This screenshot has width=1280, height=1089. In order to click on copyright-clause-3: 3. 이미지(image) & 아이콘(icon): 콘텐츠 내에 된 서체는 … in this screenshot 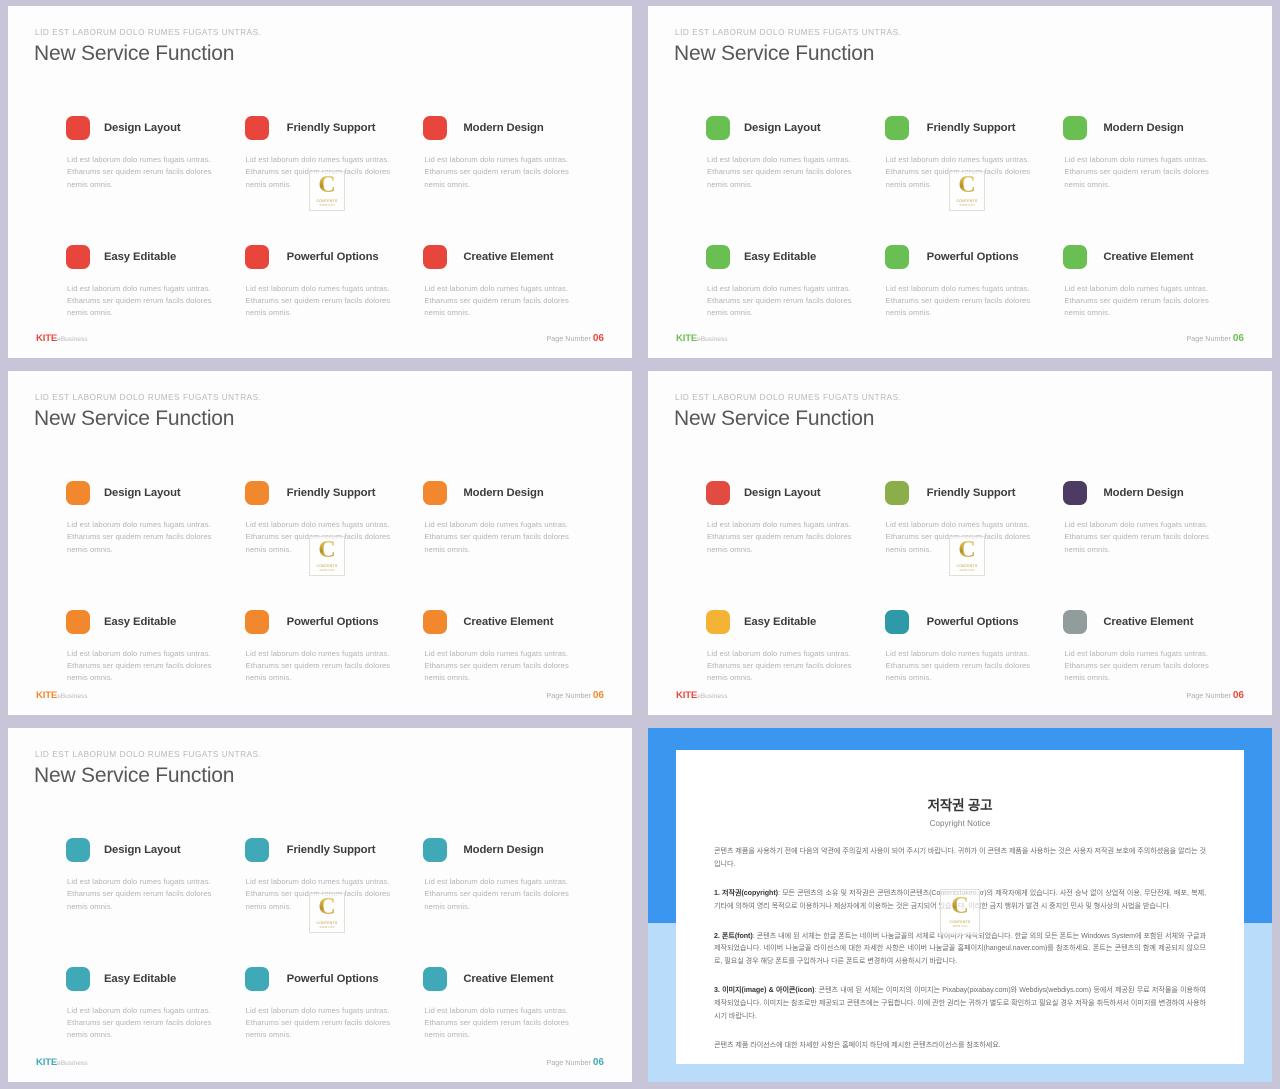, I will do `click(960, 1003)`.